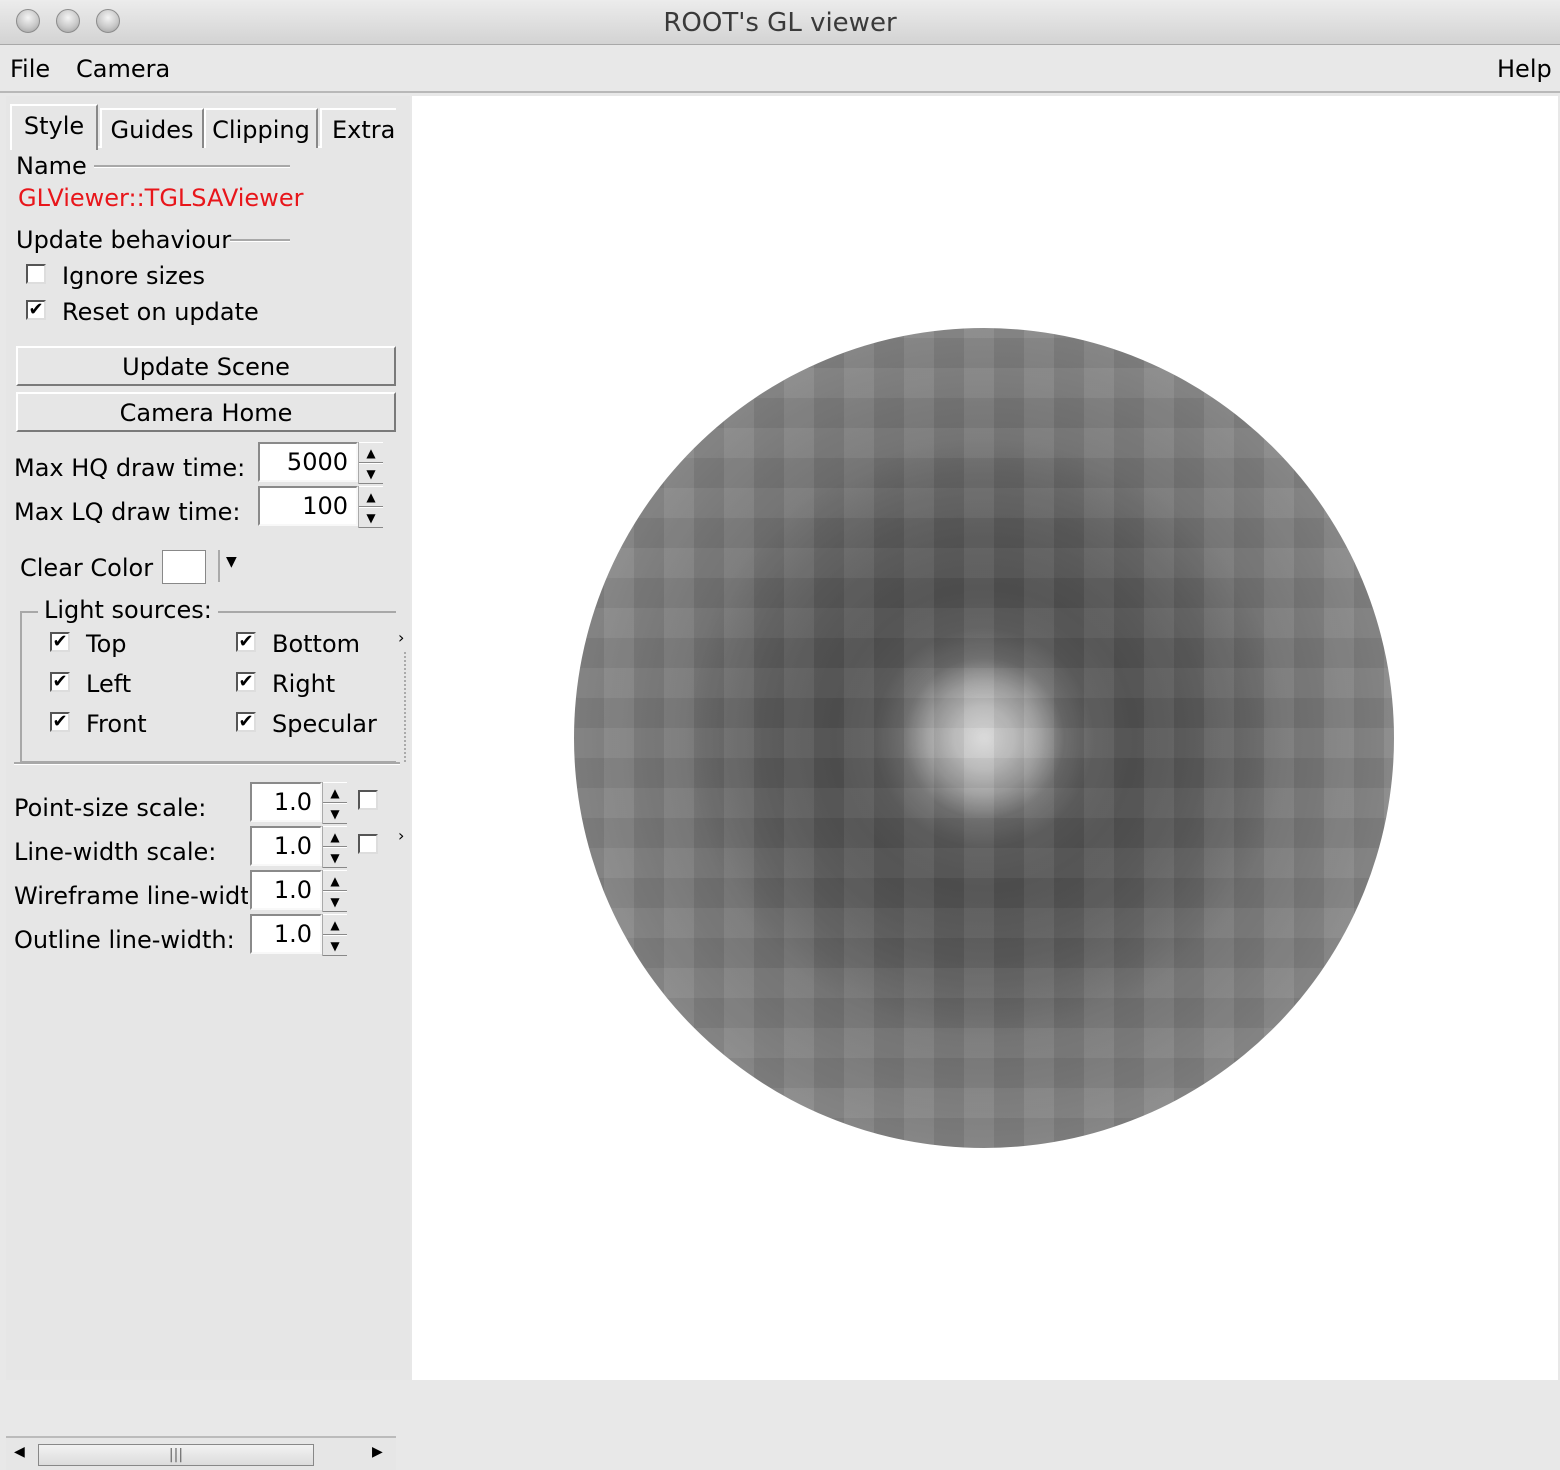 The image size is (1560, 1470). Describe the element at coordinates (206, 366) in the screenshot. I see `update-scene-button: Update Scene` at that location.